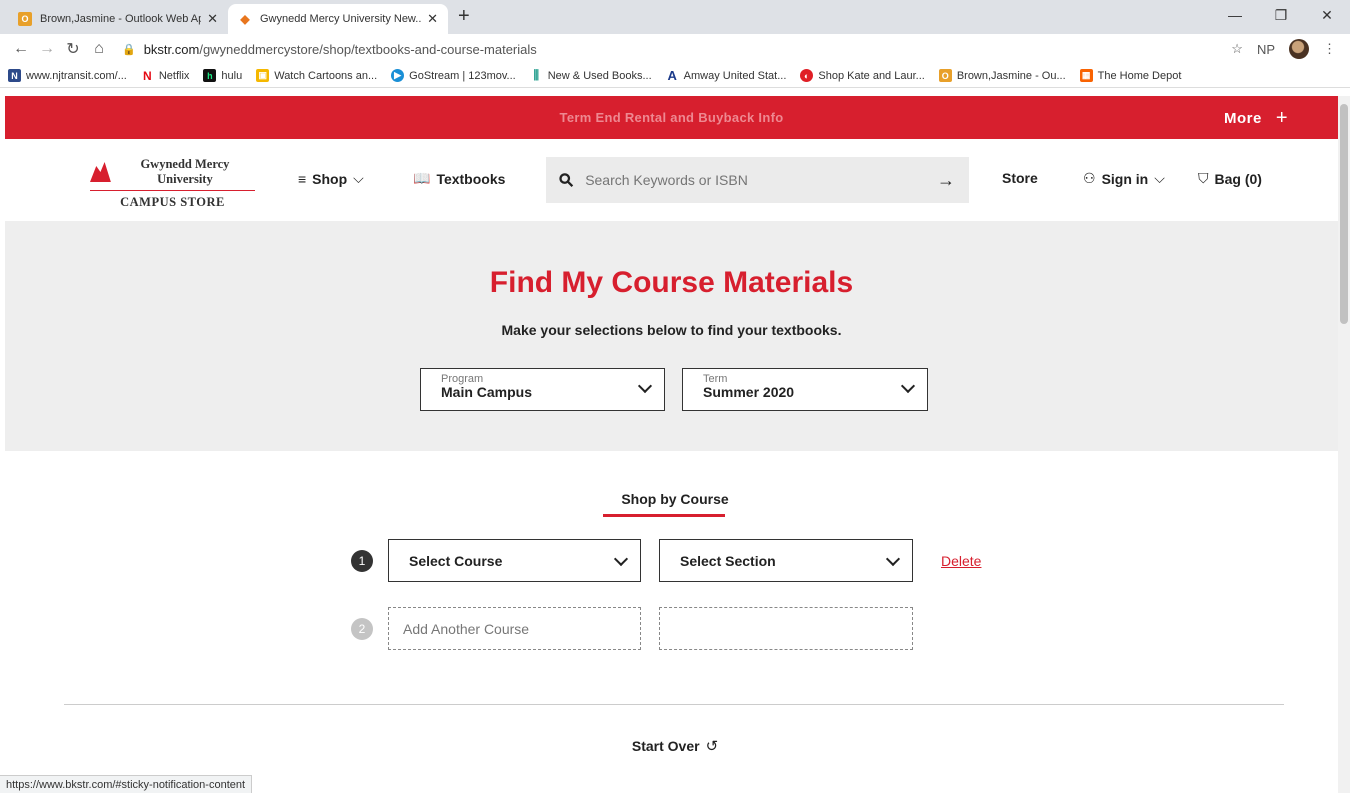  Describe the element at coordinates (471, 178) in the screenshot. I see `textbooks-label: Textbooks` at that location.